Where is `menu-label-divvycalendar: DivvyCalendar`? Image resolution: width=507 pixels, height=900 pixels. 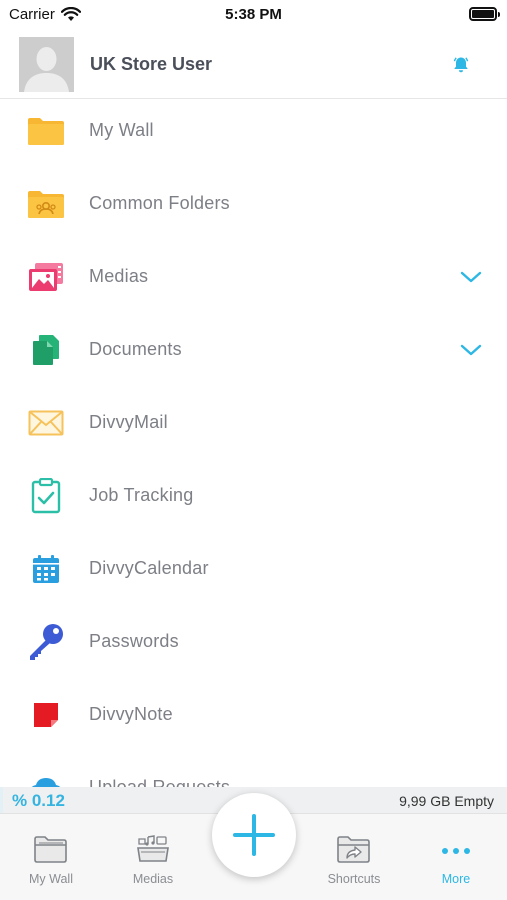
menu-label-divvycalendar: DivvyCalendar is located at coordinates (149, 568).